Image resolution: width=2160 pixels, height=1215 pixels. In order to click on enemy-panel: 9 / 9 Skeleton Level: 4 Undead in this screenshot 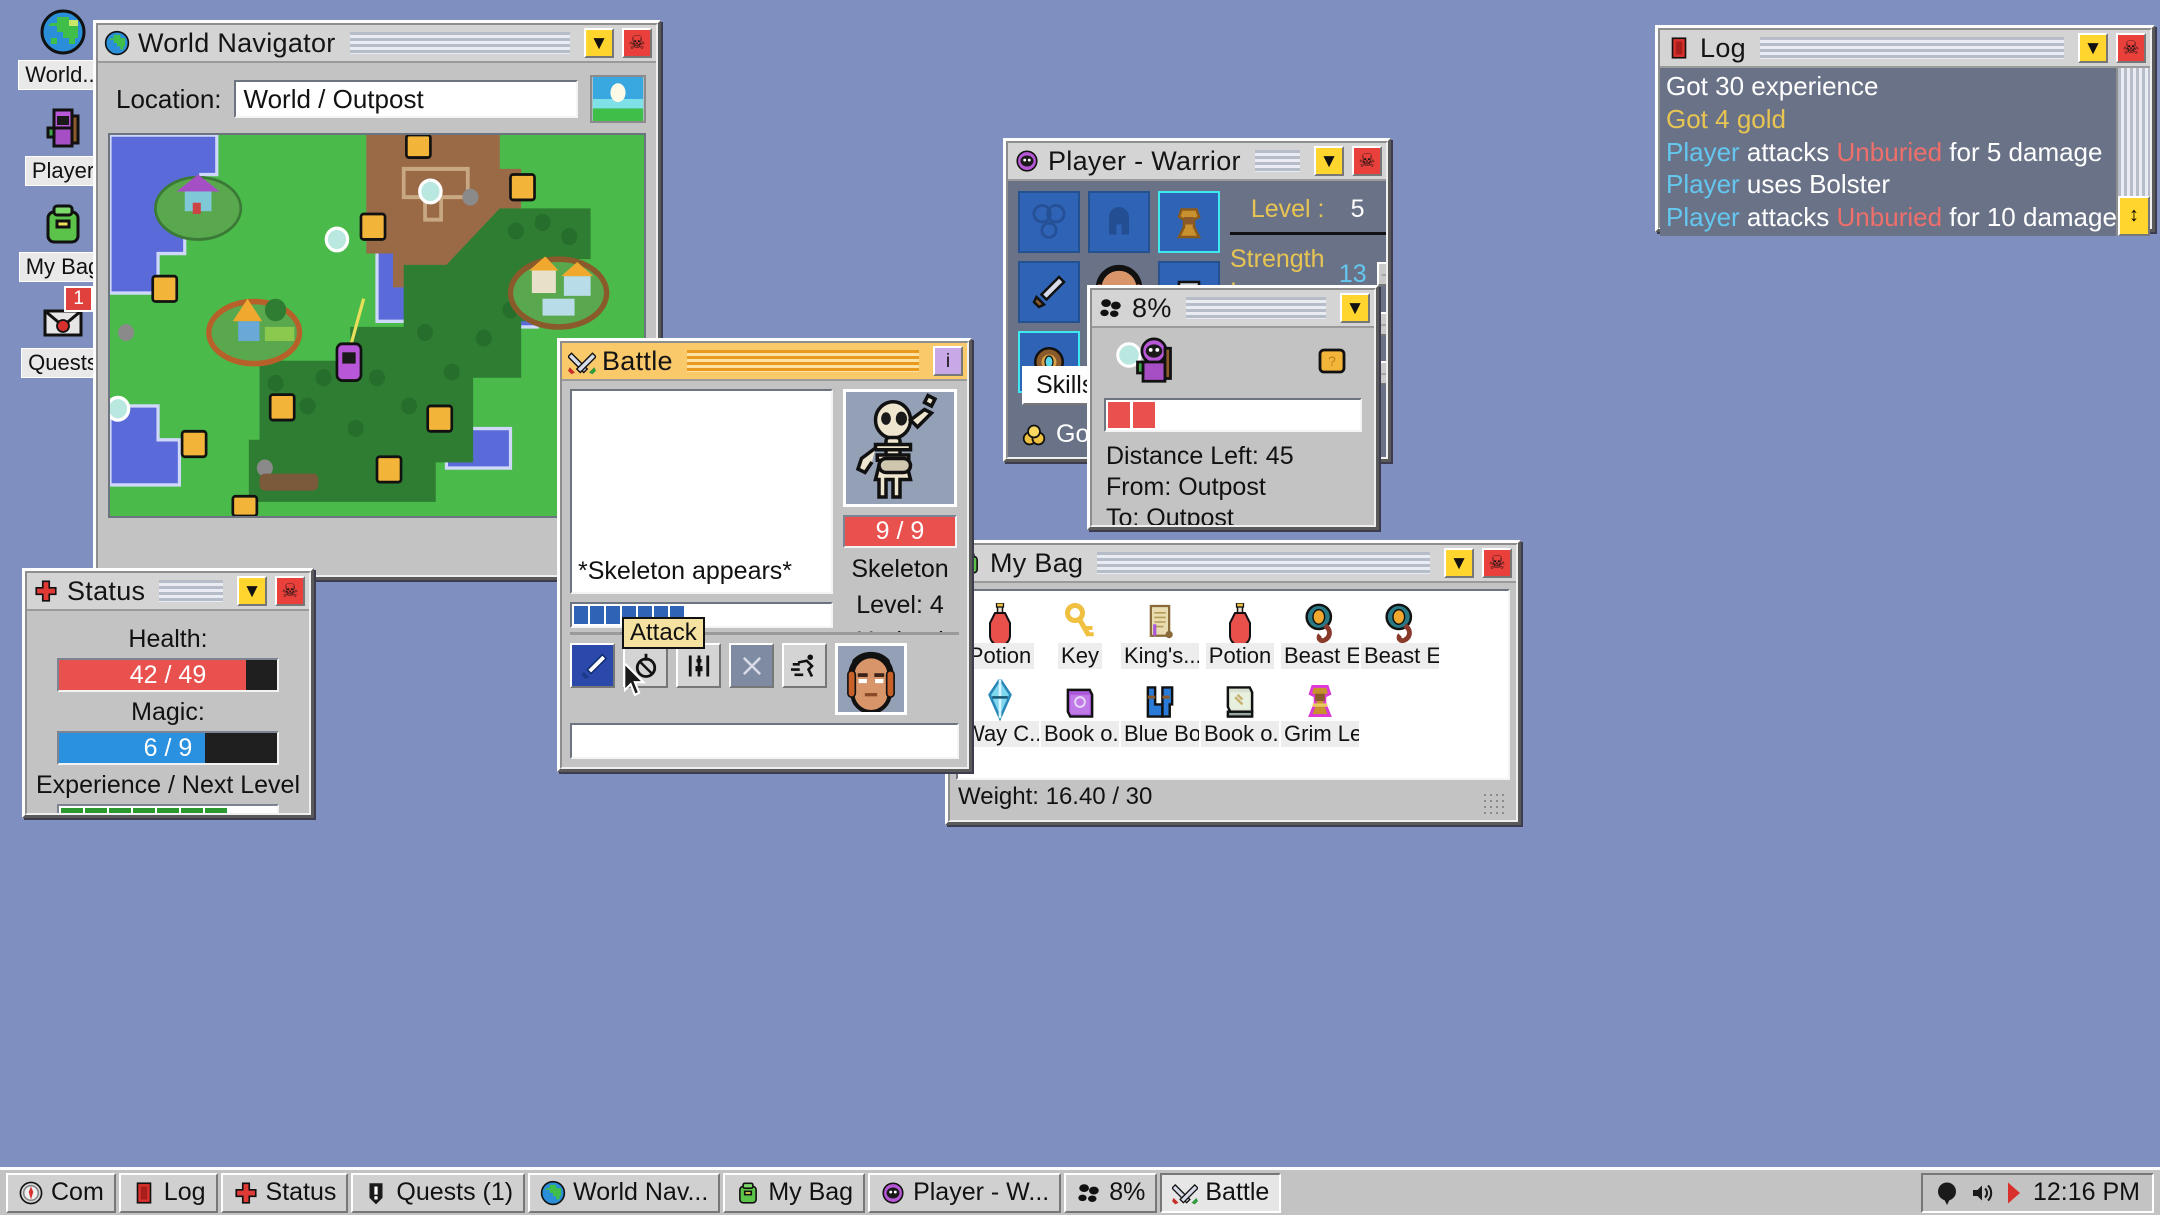, I will do `click(900, 510)`.